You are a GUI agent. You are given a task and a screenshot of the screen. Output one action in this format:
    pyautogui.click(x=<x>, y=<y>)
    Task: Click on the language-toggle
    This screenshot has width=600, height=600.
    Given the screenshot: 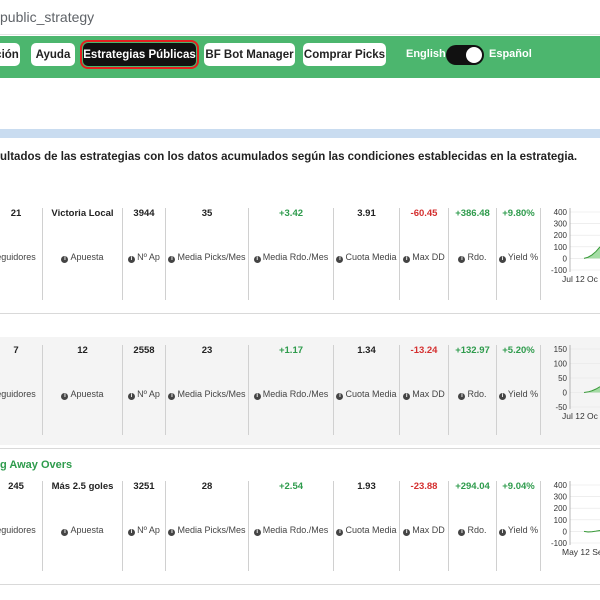 What is the action you would take?
    pyautogui.click(x=465, y=55)
    